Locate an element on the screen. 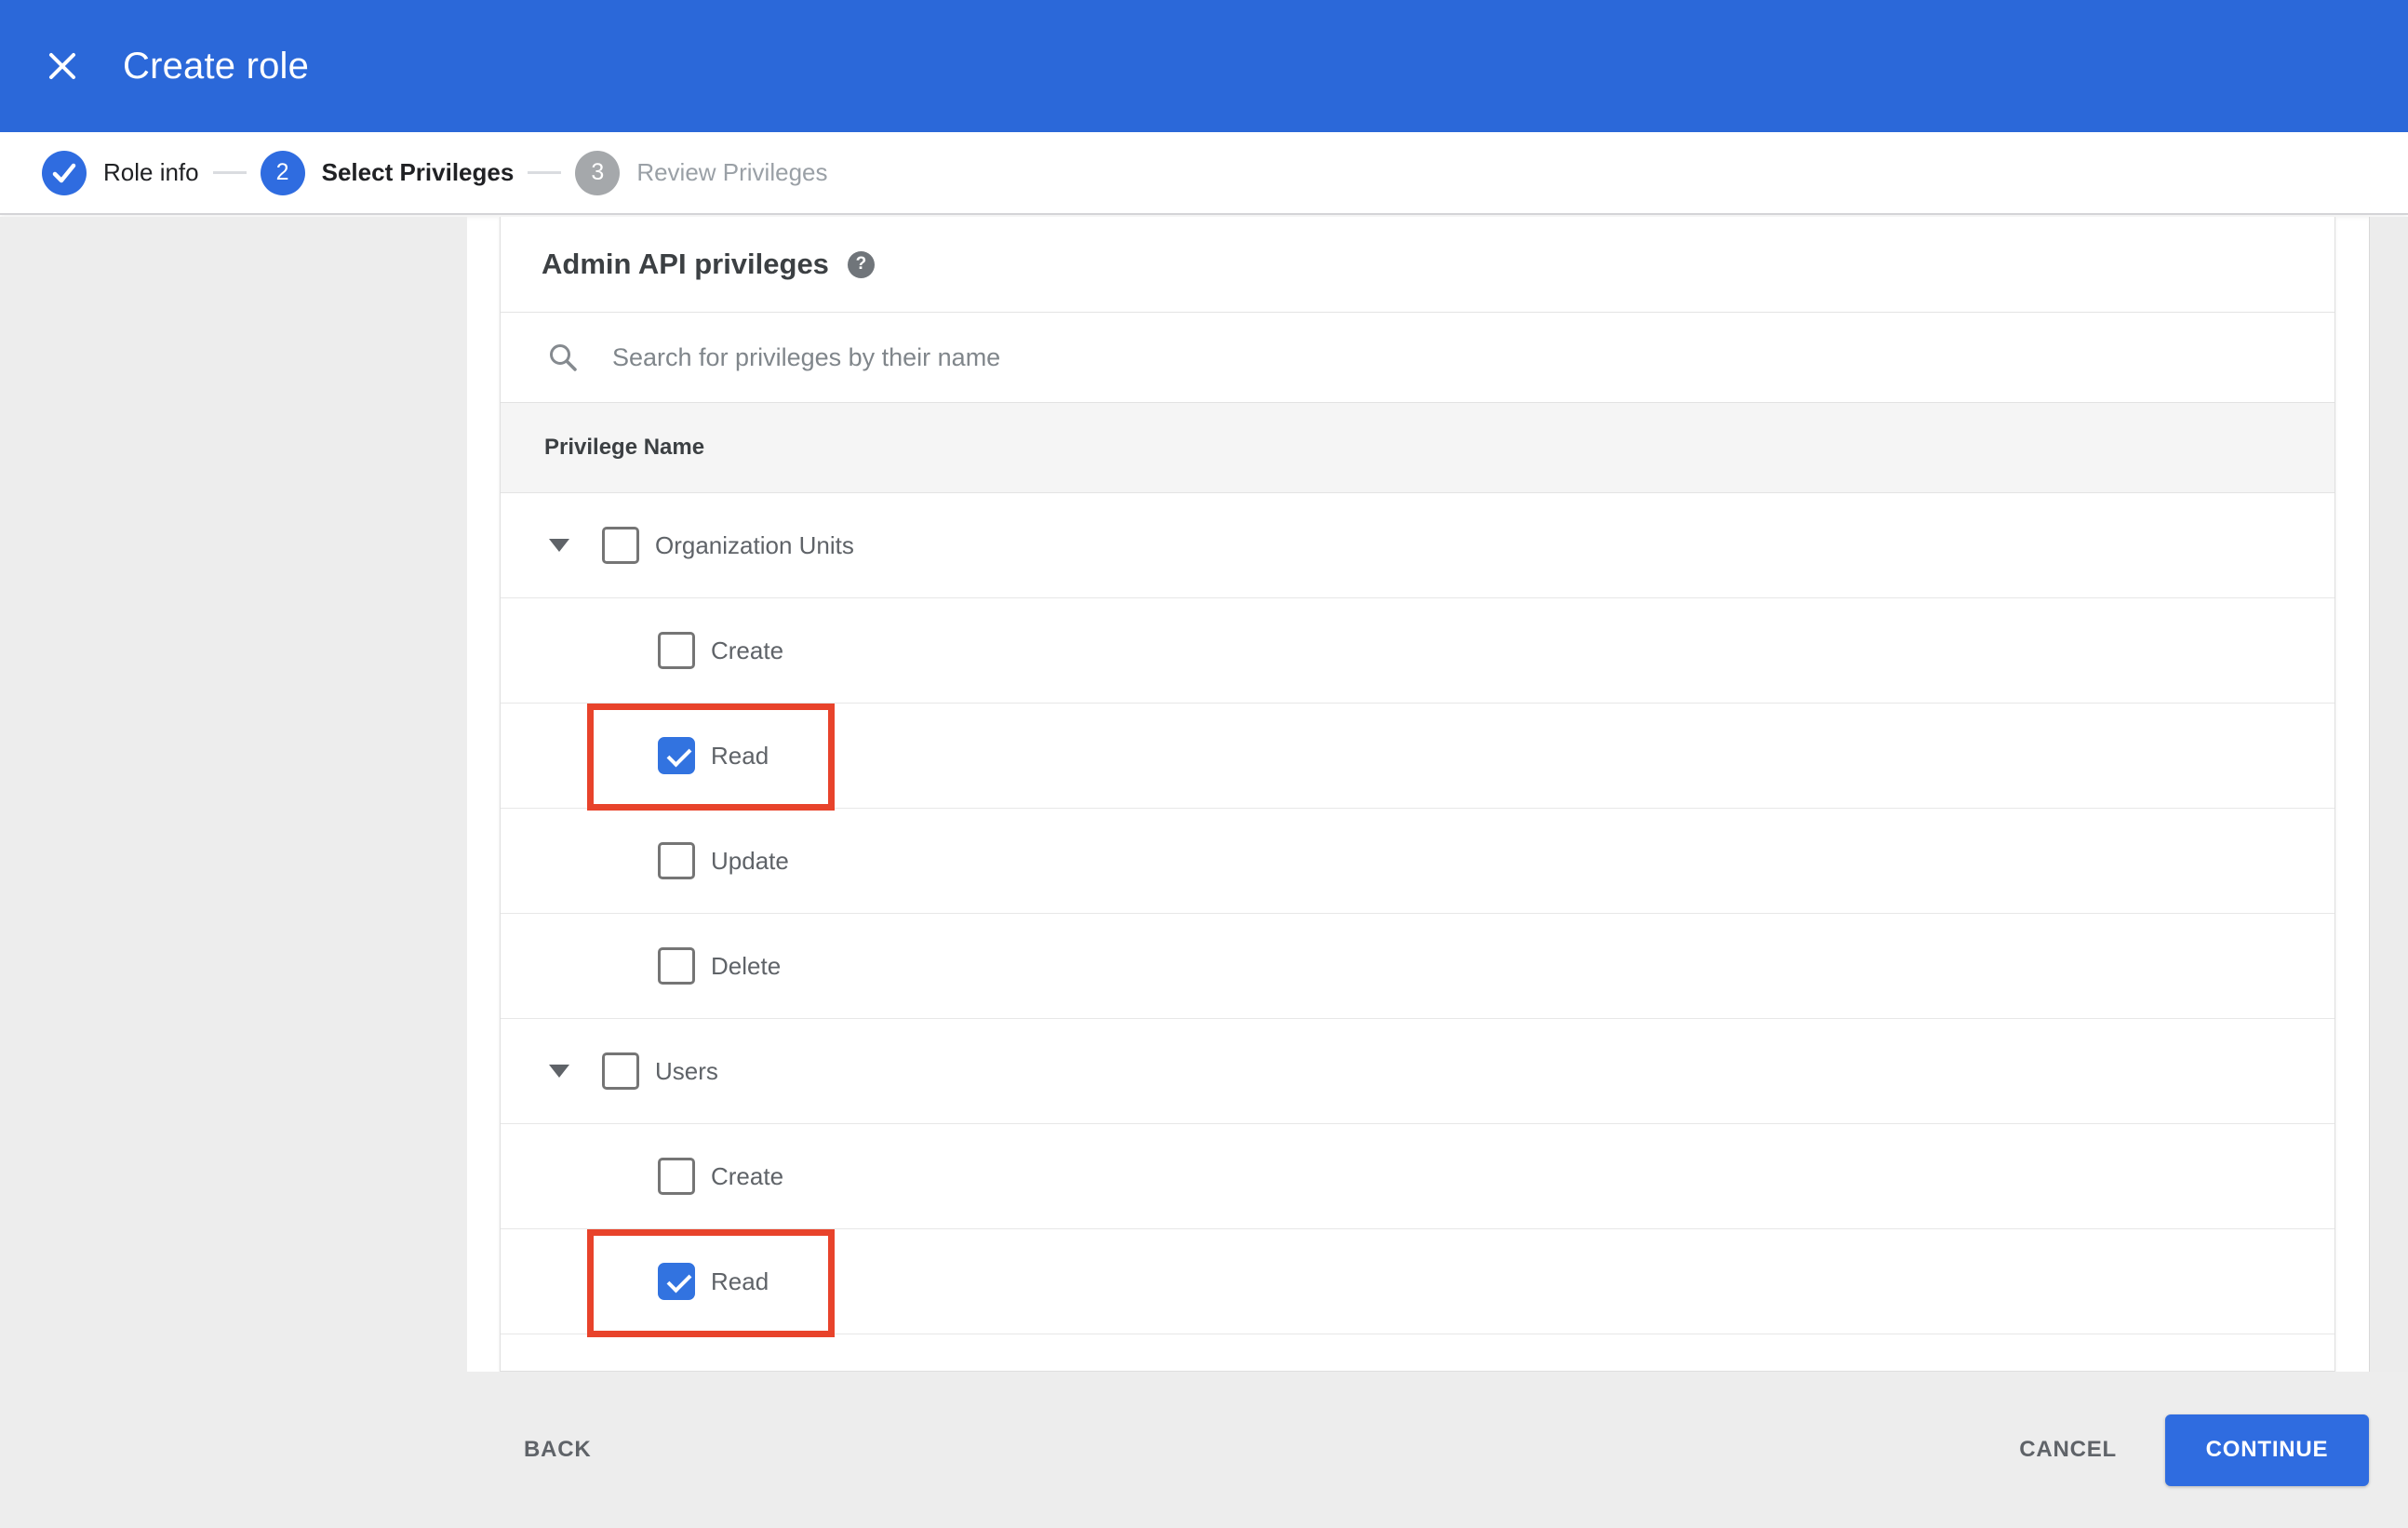  back-button: BACK is located at coordinates (558, 1450).